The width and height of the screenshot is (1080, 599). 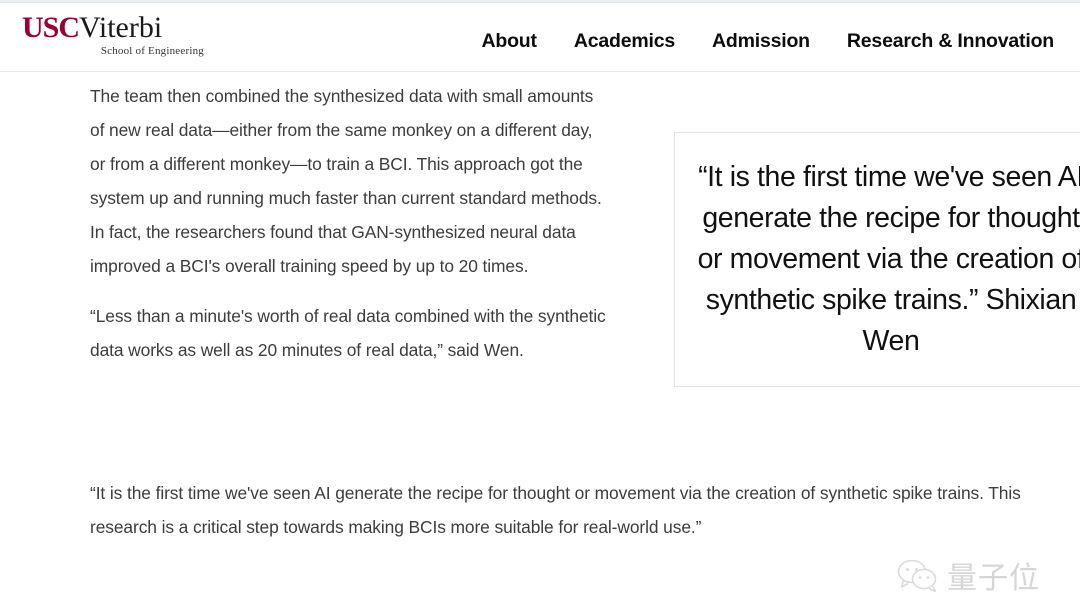 I want to click on usc-viterbi-logo: USCViterbi School of Engineering, so click(x=127, y=35).